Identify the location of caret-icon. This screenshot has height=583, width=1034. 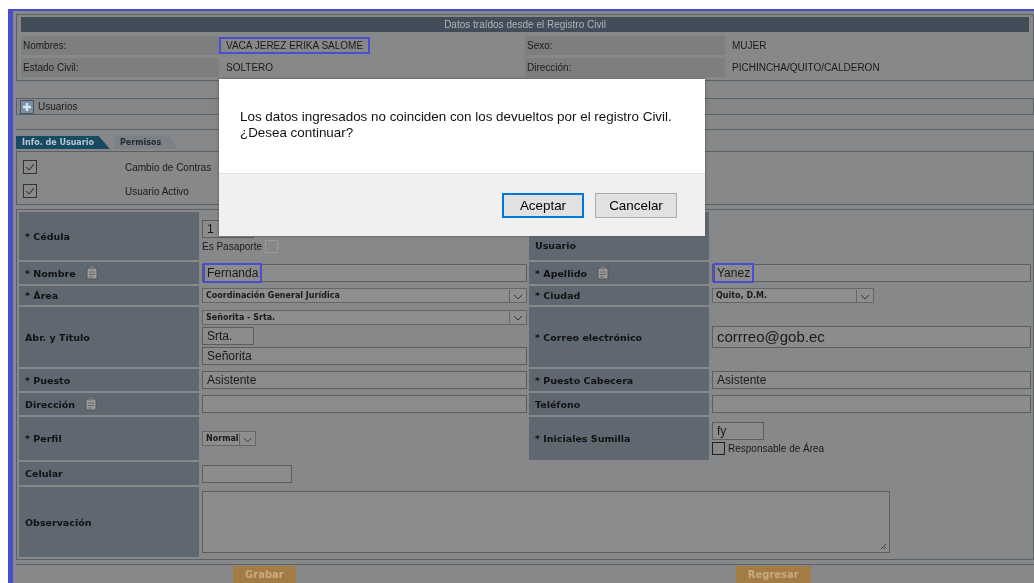
(246, 438).